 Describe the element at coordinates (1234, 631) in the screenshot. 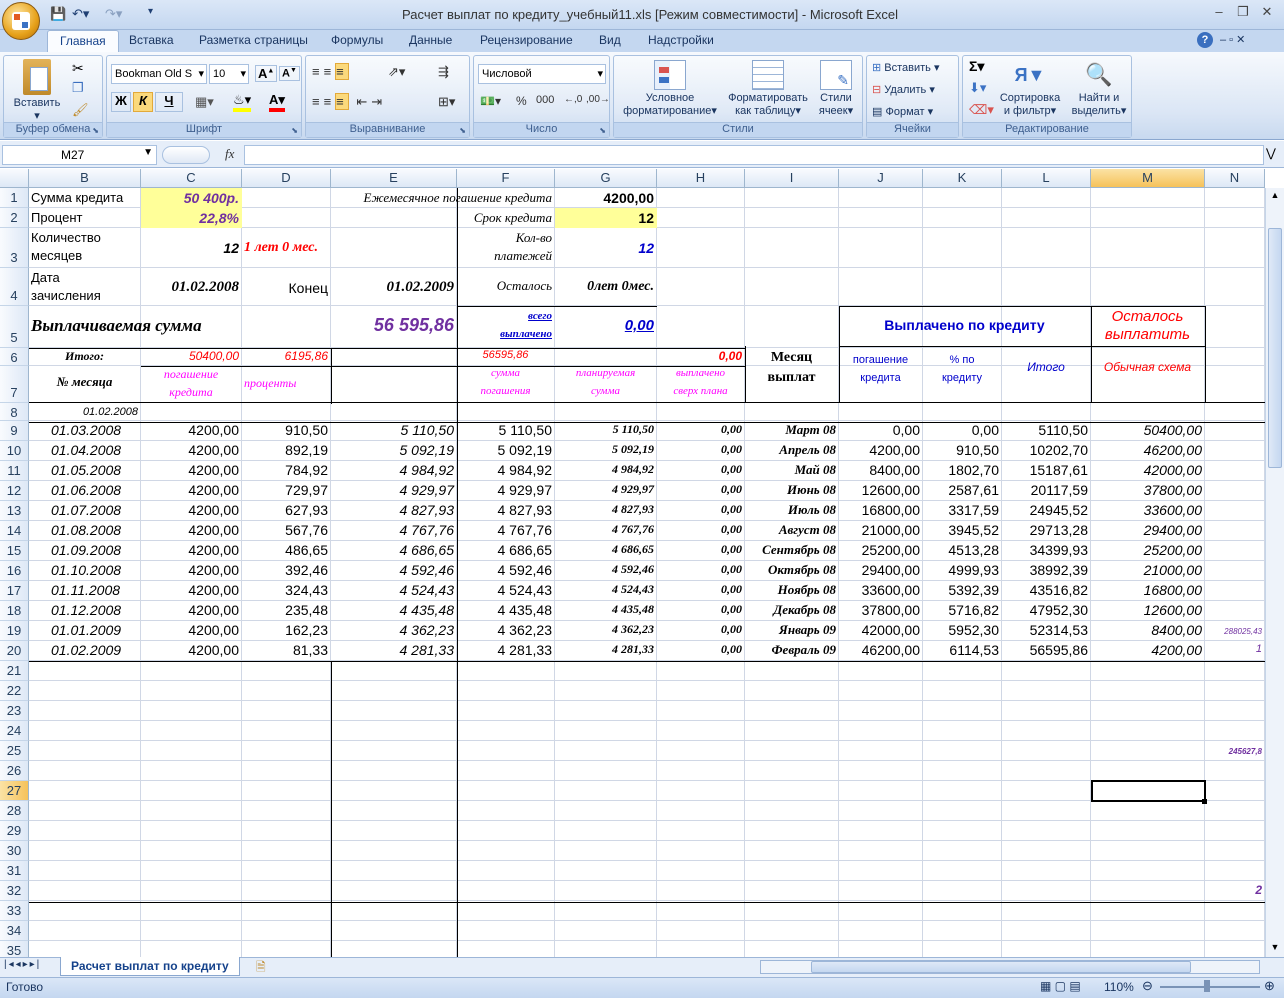

I see `cell-n19-note: 288025,43` at that location.